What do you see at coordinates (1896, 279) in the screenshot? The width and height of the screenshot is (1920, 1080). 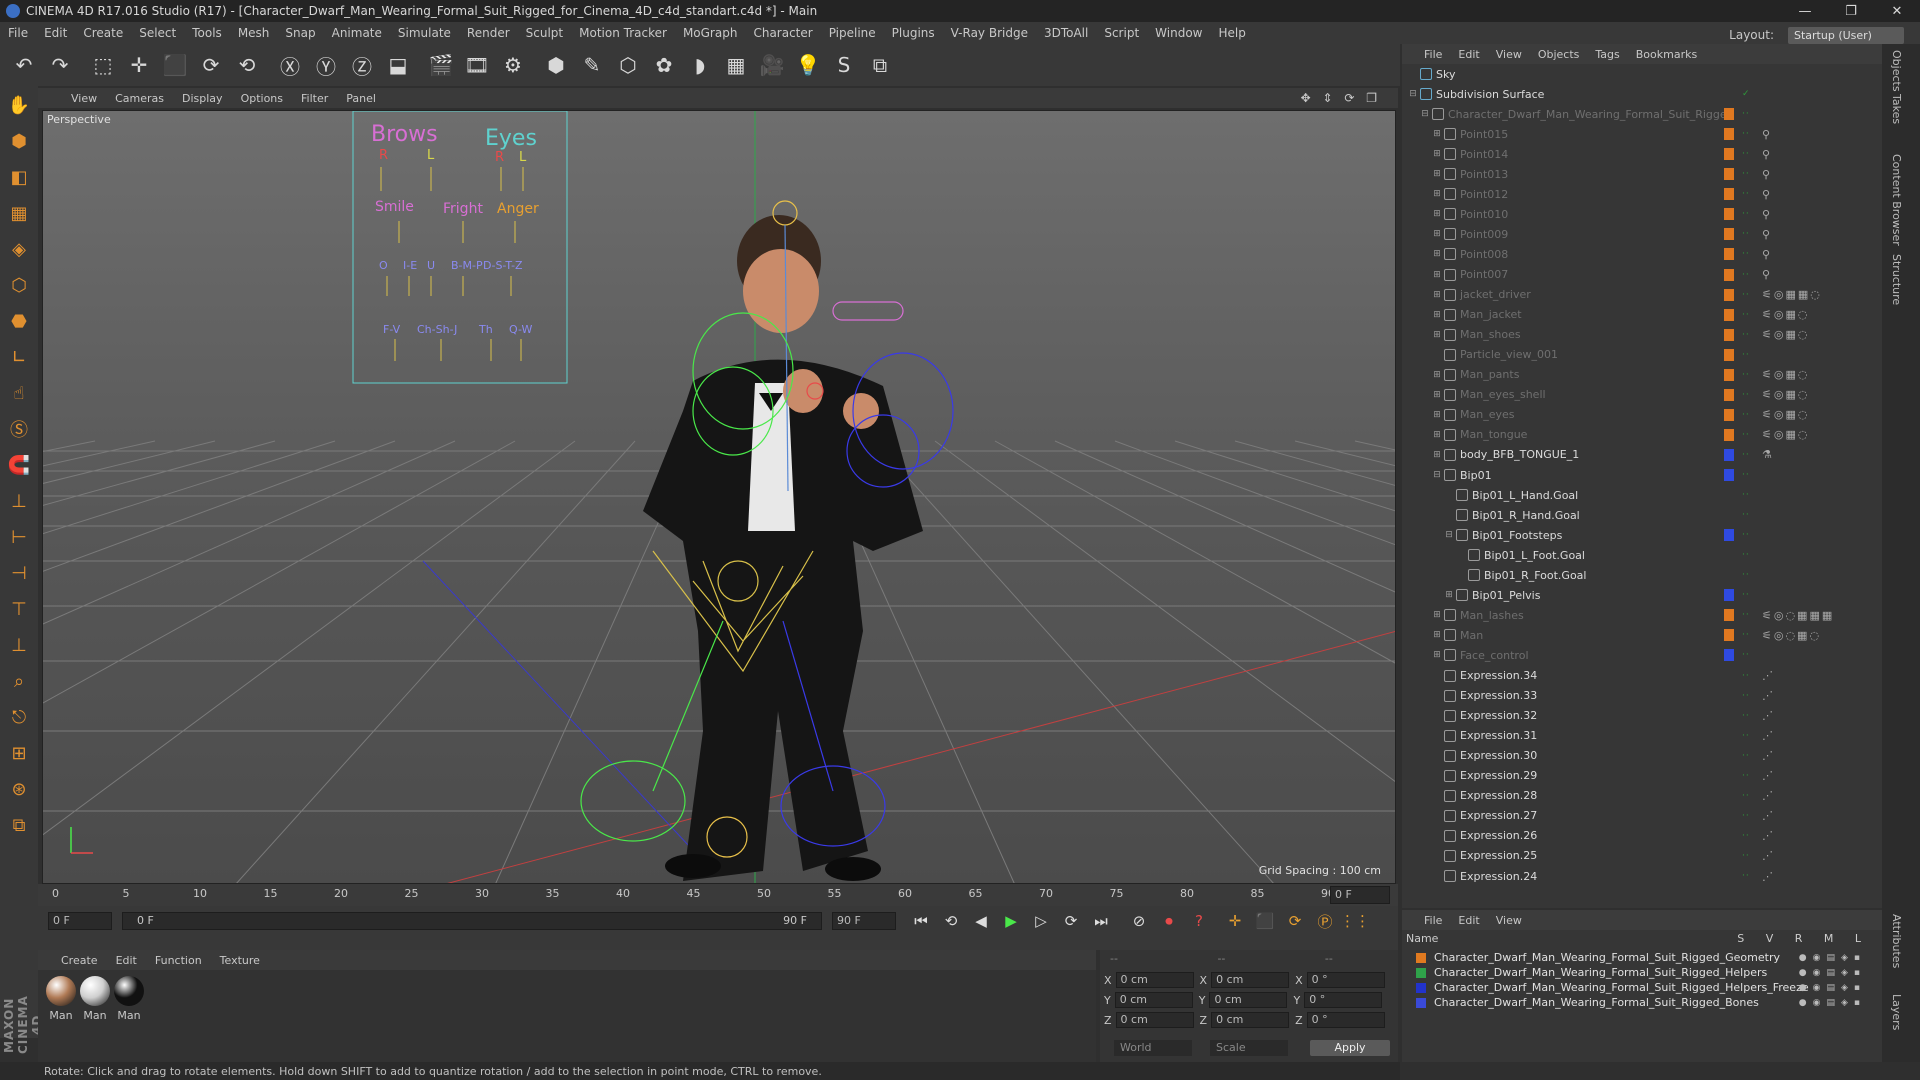 I see `tab-structure: Structure` at bounding box center [1896, 279].